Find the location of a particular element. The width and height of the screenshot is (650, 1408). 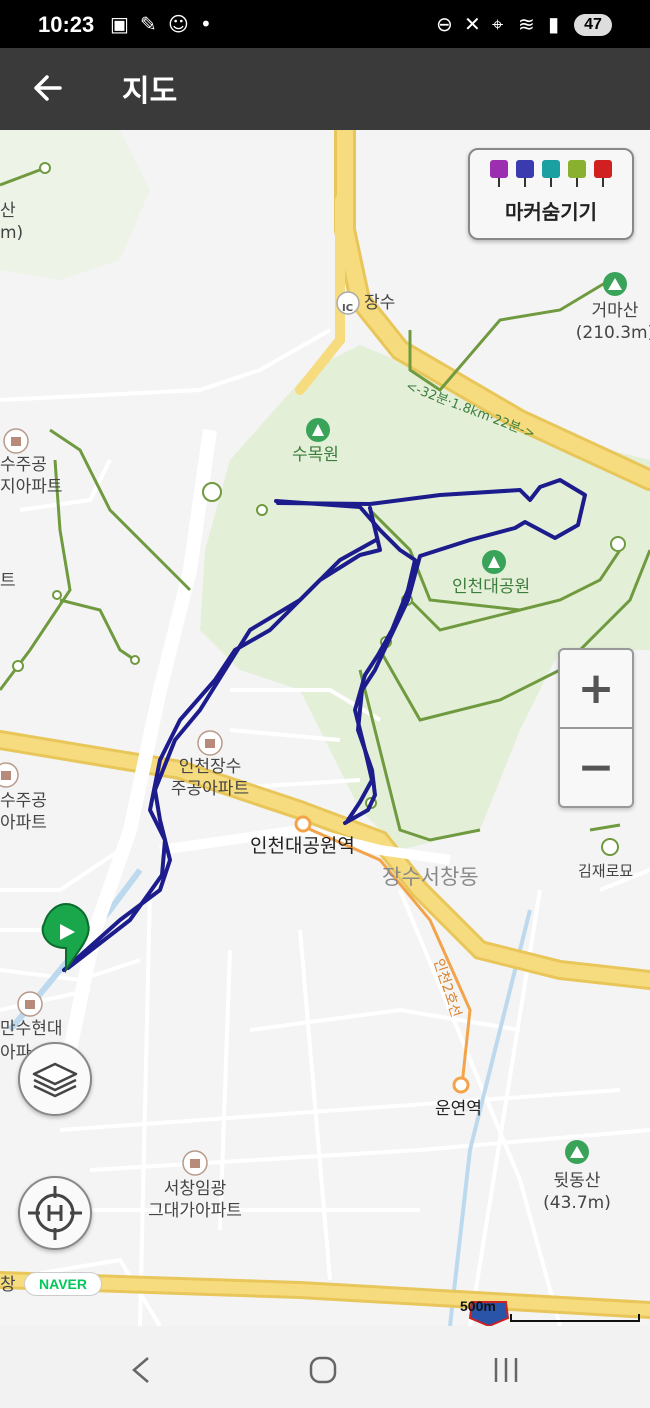

map-label-apt-seochang: 서창임광 is located at coordinates (195, 1189).